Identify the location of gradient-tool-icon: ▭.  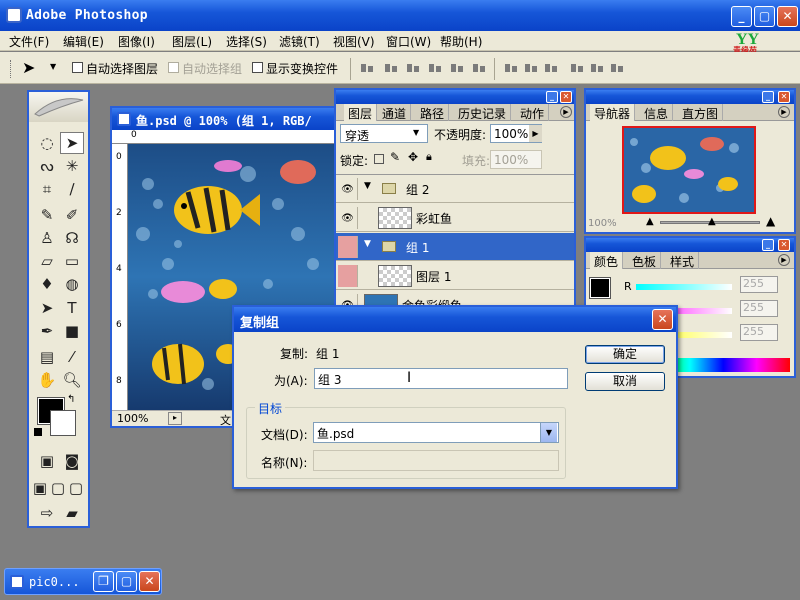
(72, 261).